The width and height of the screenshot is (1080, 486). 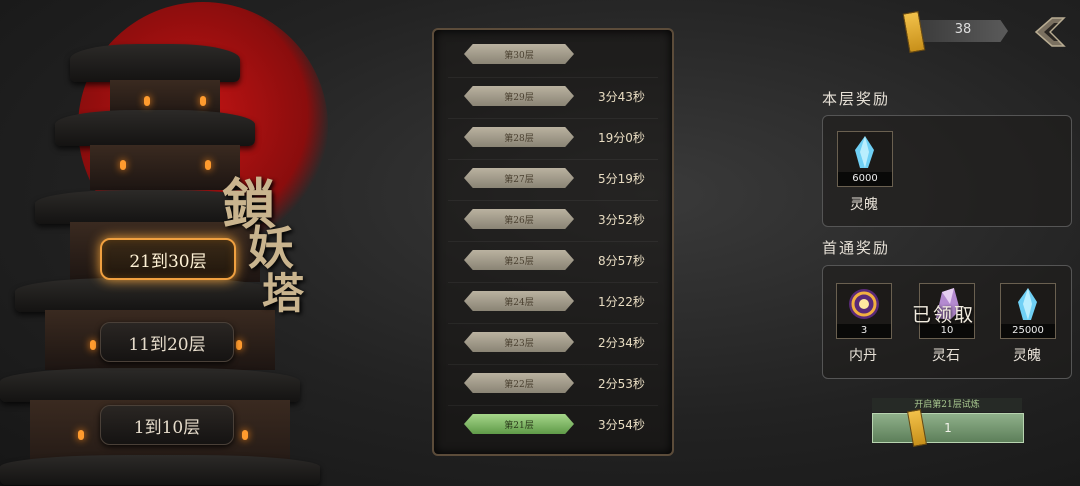 I want to click on reward-count: 6000, so click(x=865, y=179).